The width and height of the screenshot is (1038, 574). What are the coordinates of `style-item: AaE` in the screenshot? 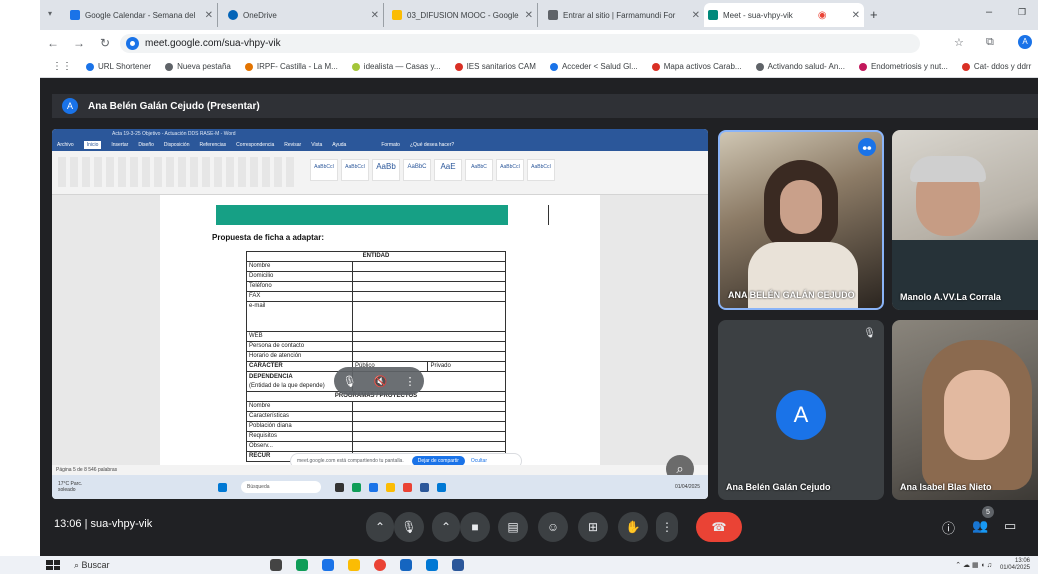 It's located at (448, 170).